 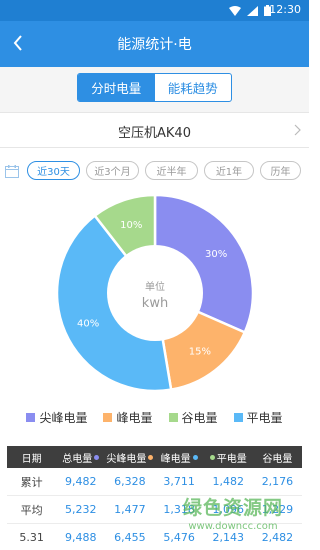 What do you see at coordinates (81, 481) in the screenshot?
I see `row-value: 9,482` at bounding box center [81, 481].